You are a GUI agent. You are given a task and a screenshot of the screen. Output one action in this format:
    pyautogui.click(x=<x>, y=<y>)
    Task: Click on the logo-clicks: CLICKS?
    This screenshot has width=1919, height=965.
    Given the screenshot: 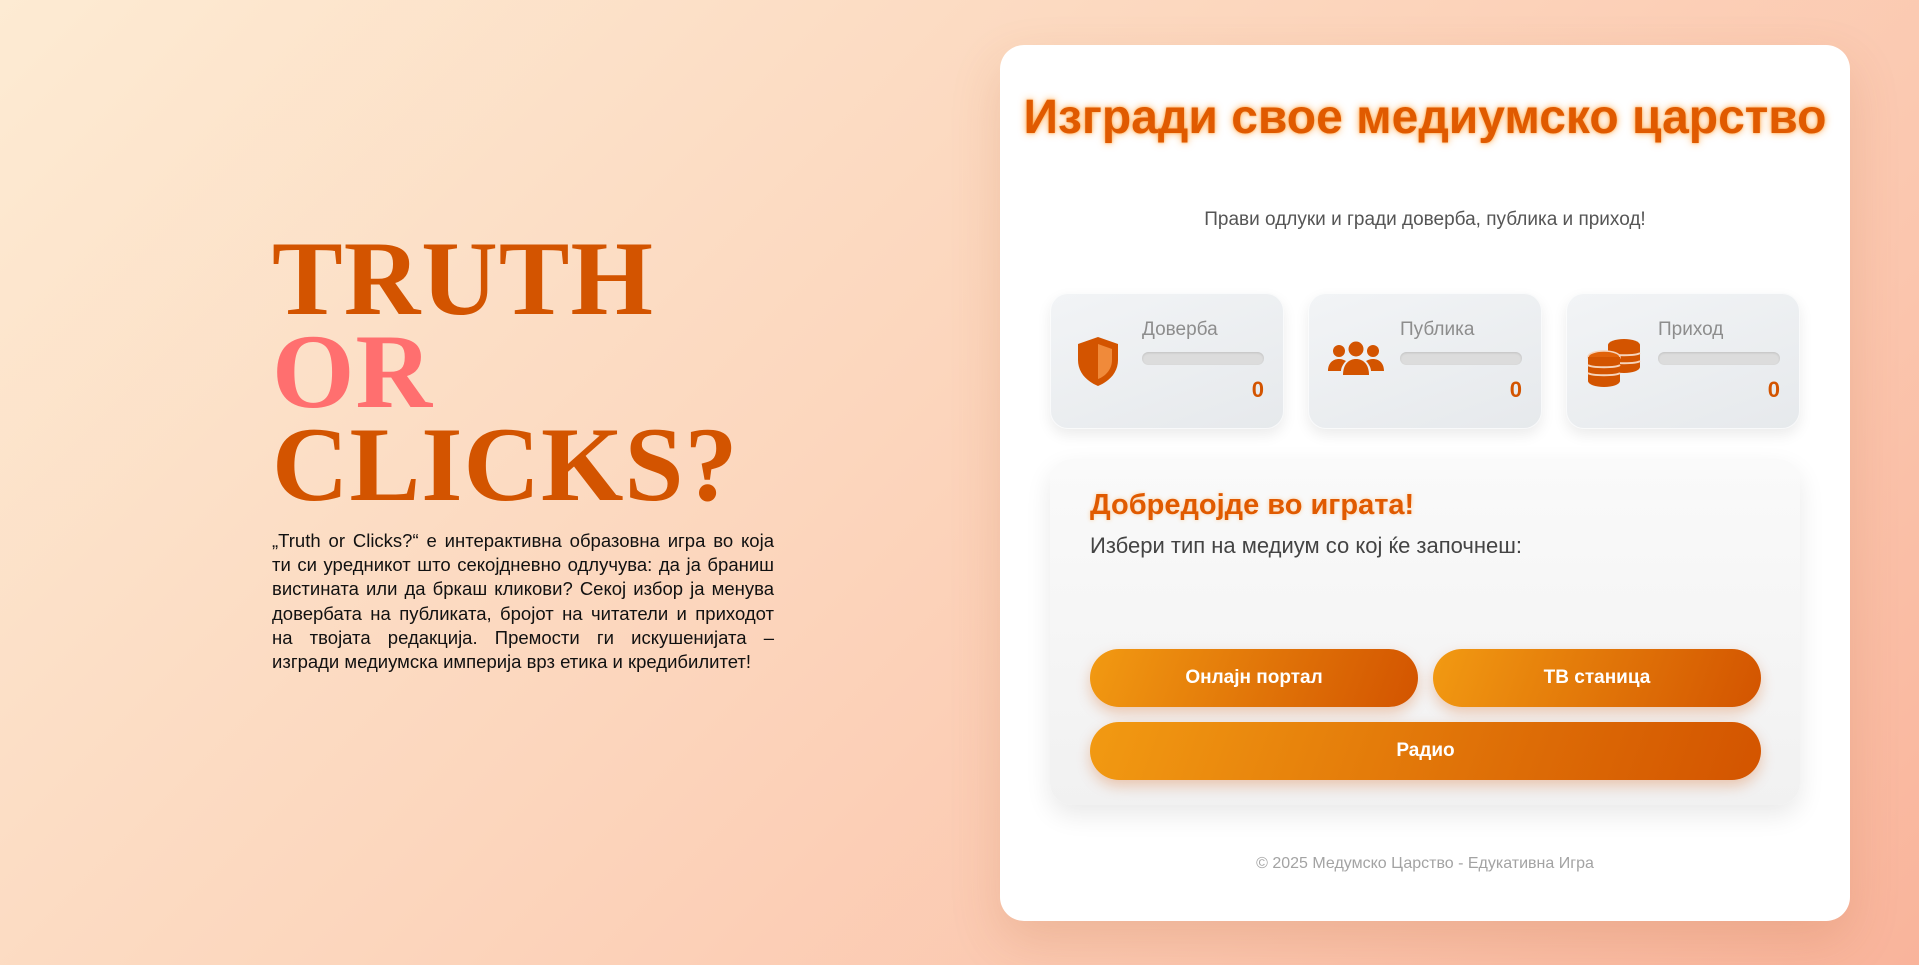 What is the action you would take?
    pyautogui.click(x=505, y=464)
    